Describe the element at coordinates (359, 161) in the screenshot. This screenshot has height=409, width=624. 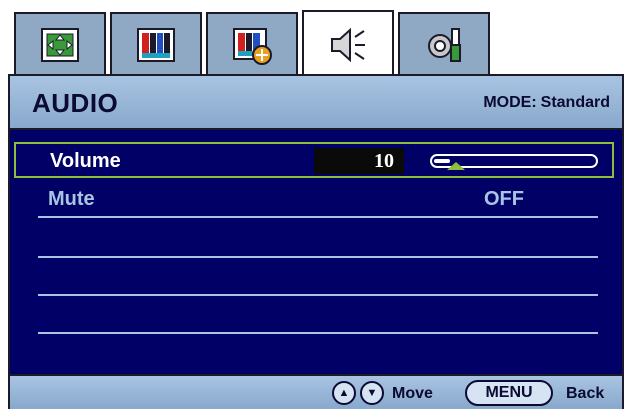
I see `volume-value: 10` at that location.